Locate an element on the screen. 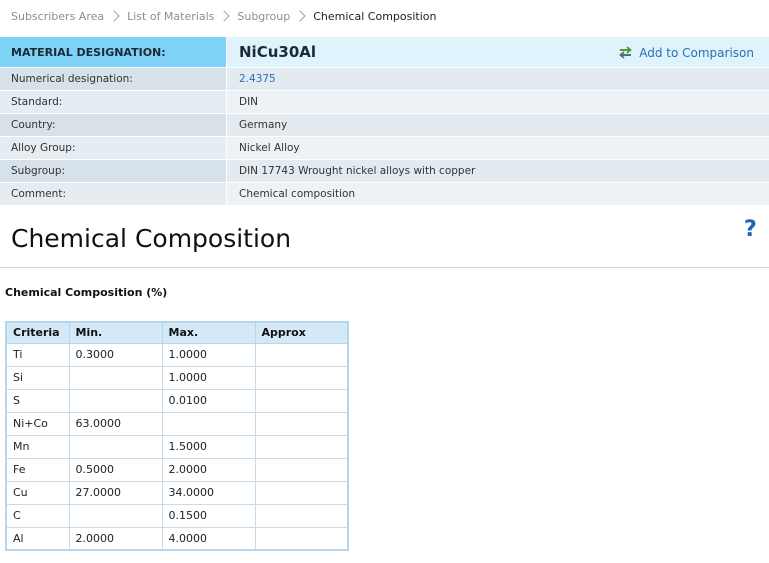 Image resolution: width=769 pixels, height=563 pixels. table-row: Ni+Co 63.0000 is located at coordinates (177, 423).